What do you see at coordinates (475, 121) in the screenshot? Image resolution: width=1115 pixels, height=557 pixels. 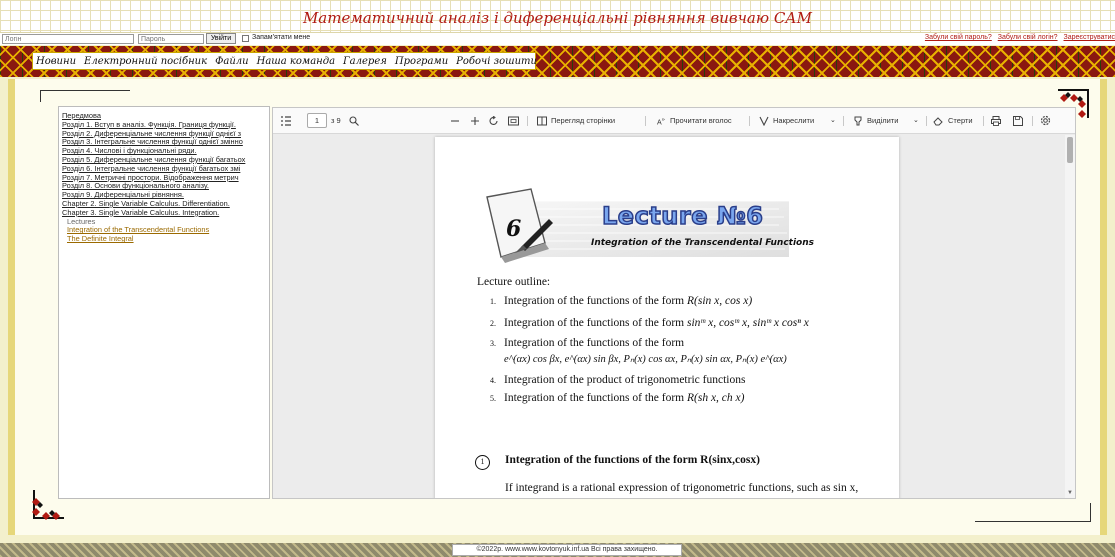 I see `plus-icon` at bounding box center [475, 121].